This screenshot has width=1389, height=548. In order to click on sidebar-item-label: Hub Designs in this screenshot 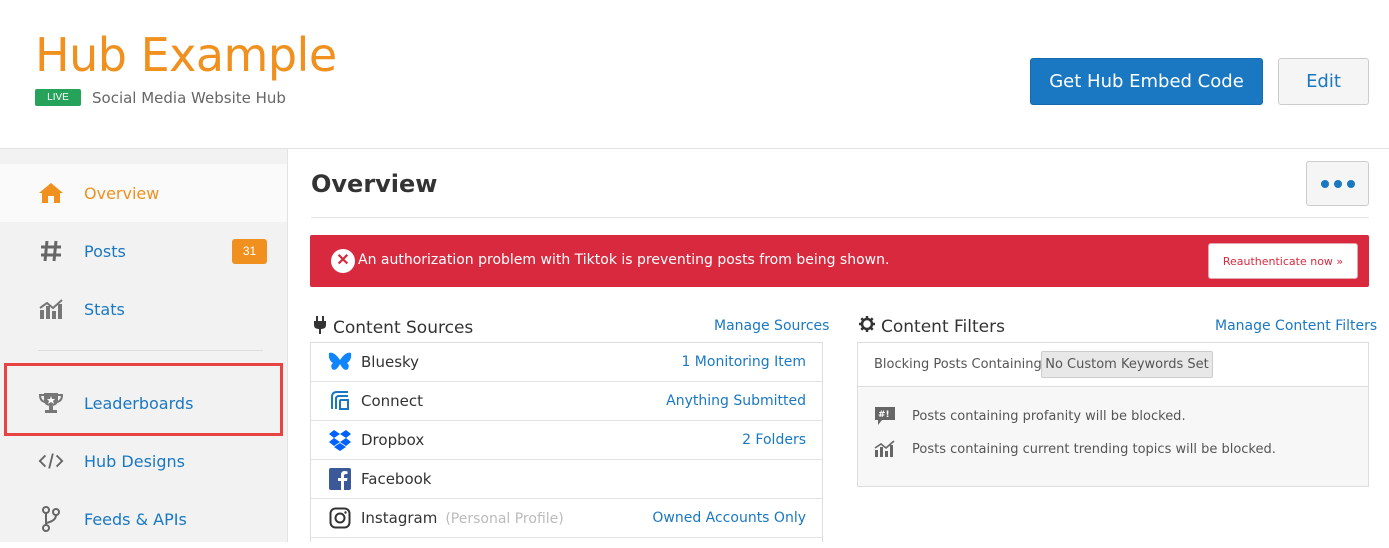, I will do `click(134, 461)`.